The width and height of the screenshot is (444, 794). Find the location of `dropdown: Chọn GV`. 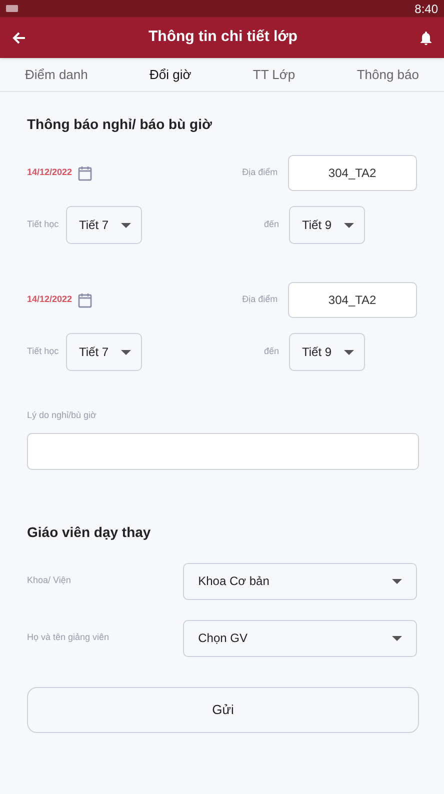

dropdown: Chọn GV is located at coordinates (300, 638).